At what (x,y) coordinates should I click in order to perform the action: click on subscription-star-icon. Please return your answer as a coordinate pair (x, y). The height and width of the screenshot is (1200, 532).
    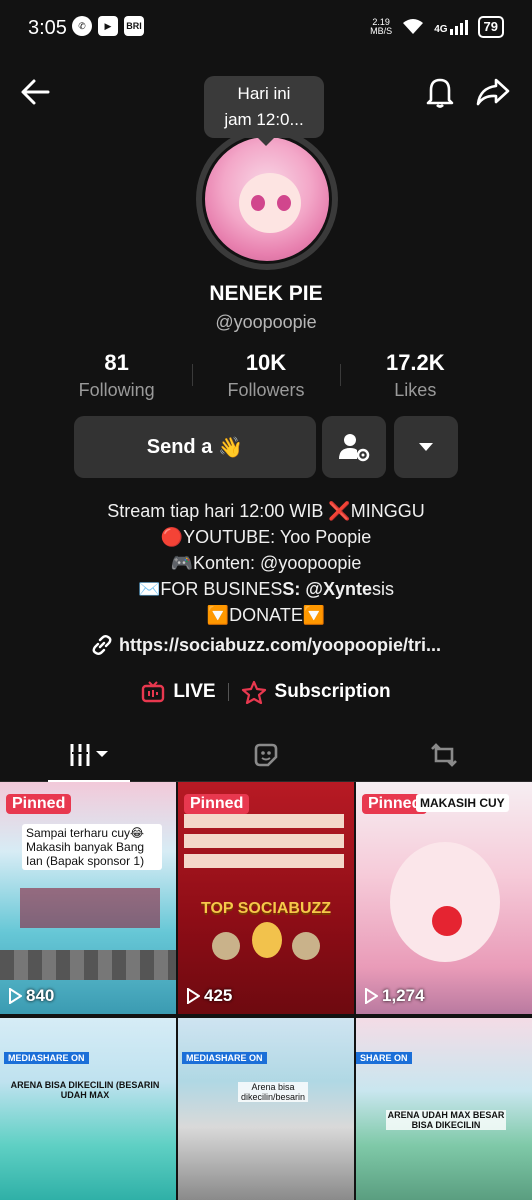
    Looking at the image, I should click on (253, 692).